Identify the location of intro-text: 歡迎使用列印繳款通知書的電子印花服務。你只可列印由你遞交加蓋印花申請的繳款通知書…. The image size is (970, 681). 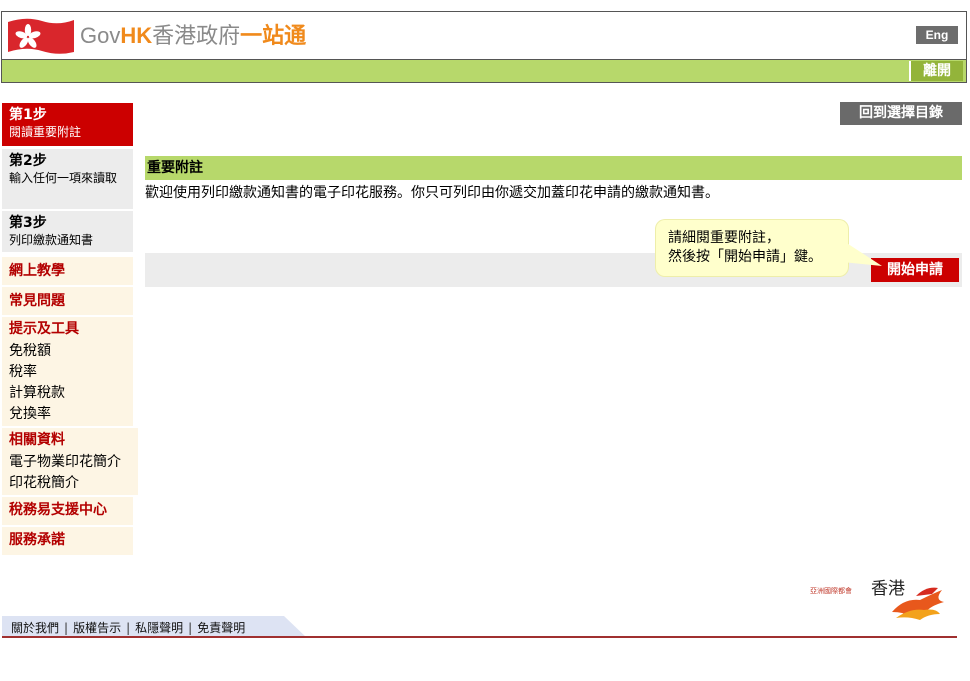
(432, 193).